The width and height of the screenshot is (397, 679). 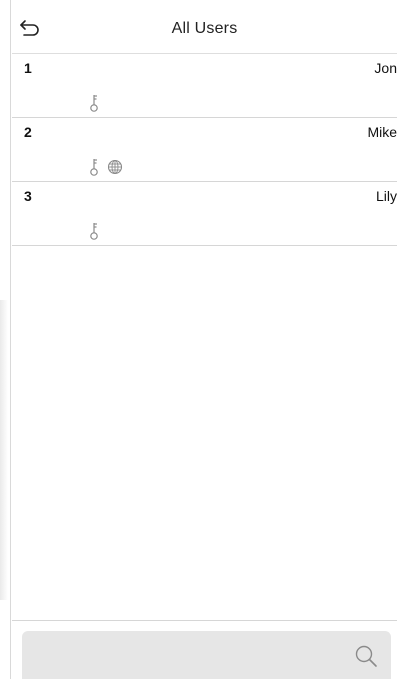 I want to click on user-name: Jon, so click(x=385, y=68).